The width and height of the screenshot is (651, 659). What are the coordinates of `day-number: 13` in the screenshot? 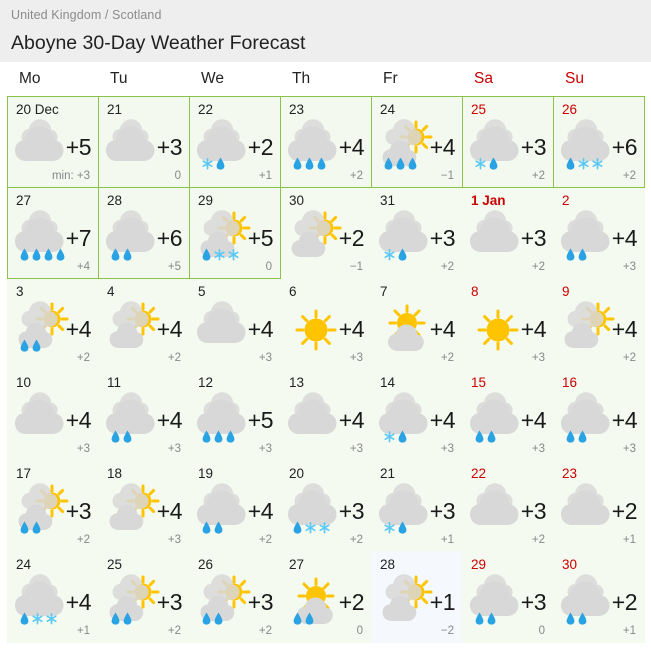 It's located at (297, 382).